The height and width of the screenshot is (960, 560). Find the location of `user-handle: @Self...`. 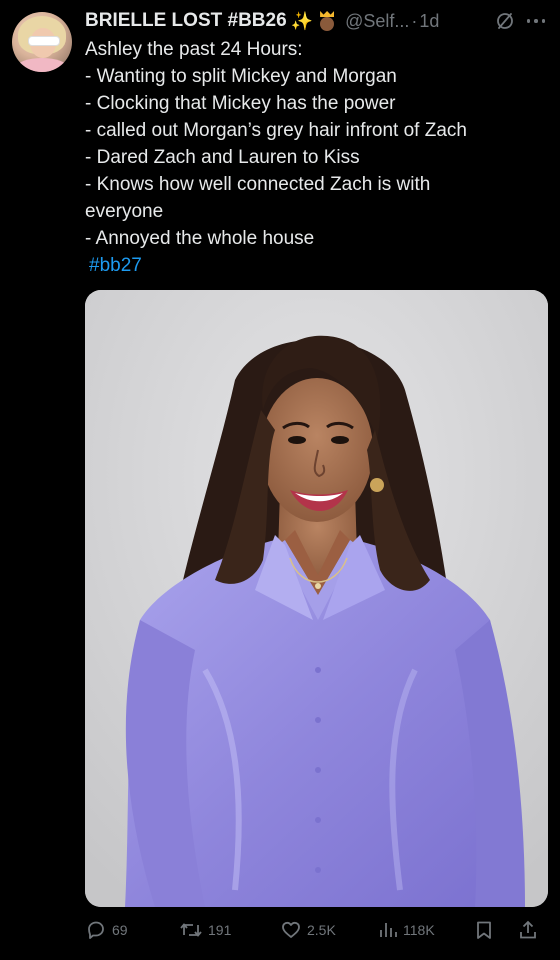

user-handle: @Self... is located at coordinates (377, 21).